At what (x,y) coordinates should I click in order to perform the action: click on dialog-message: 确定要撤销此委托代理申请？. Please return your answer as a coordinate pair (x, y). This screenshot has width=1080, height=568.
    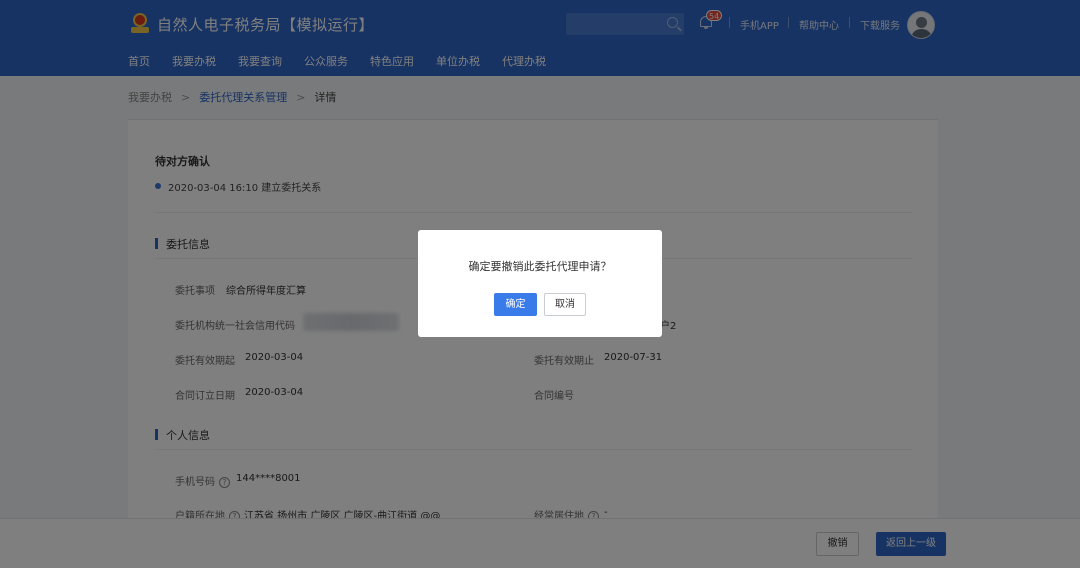
    Looking at the image, I should click on (540, 266).